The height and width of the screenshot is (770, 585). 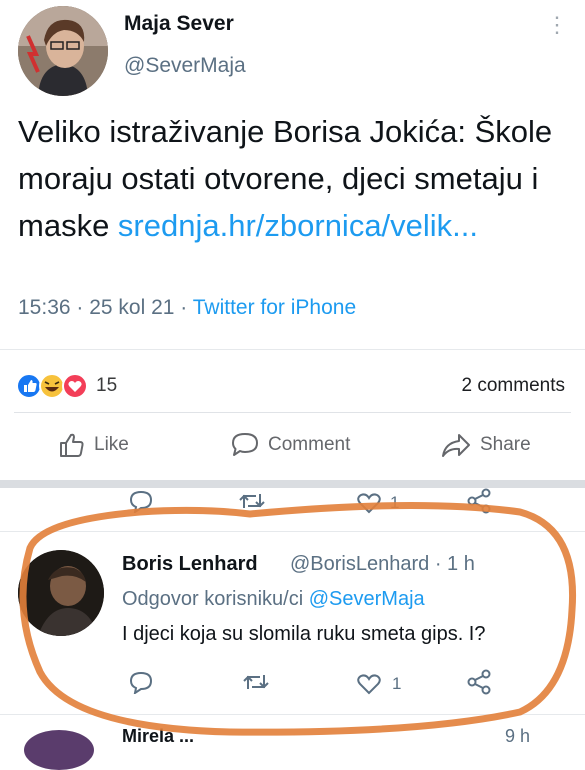 I want to click on haha-reaction-icon, so click(x=52, y=386).